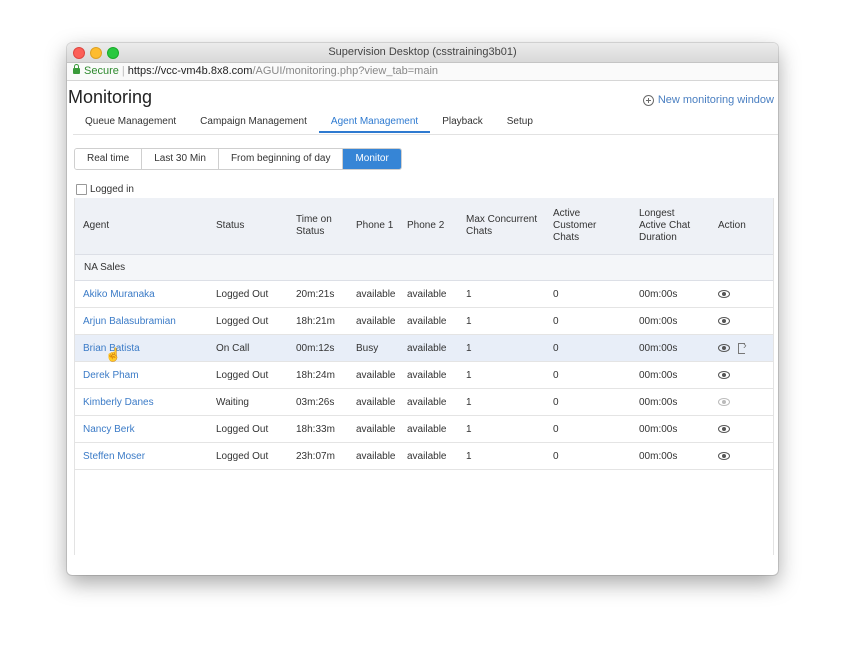 Image resolution: width=844 pixels, height=650 pixels. Describe the element at coordinates (315, 375) in the screenshot. I see `time-cell: 18h:24m` at that location.